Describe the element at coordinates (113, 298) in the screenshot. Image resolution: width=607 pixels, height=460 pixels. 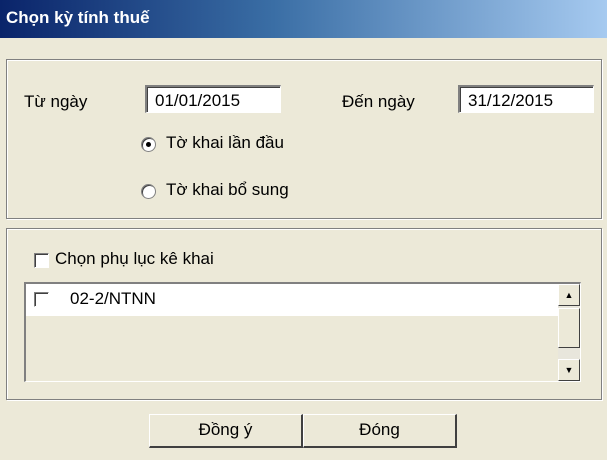
I see `list-item-label: 02-2/NTNN` at that location.